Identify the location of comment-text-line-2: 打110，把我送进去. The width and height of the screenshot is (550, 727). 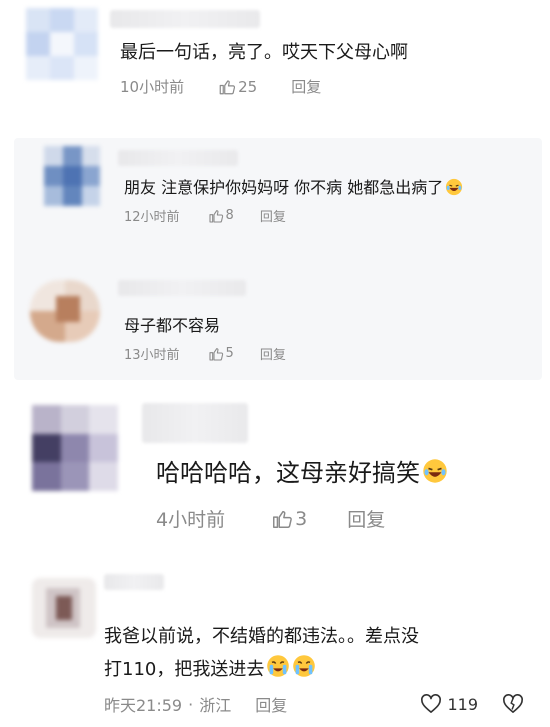
(210, 668).